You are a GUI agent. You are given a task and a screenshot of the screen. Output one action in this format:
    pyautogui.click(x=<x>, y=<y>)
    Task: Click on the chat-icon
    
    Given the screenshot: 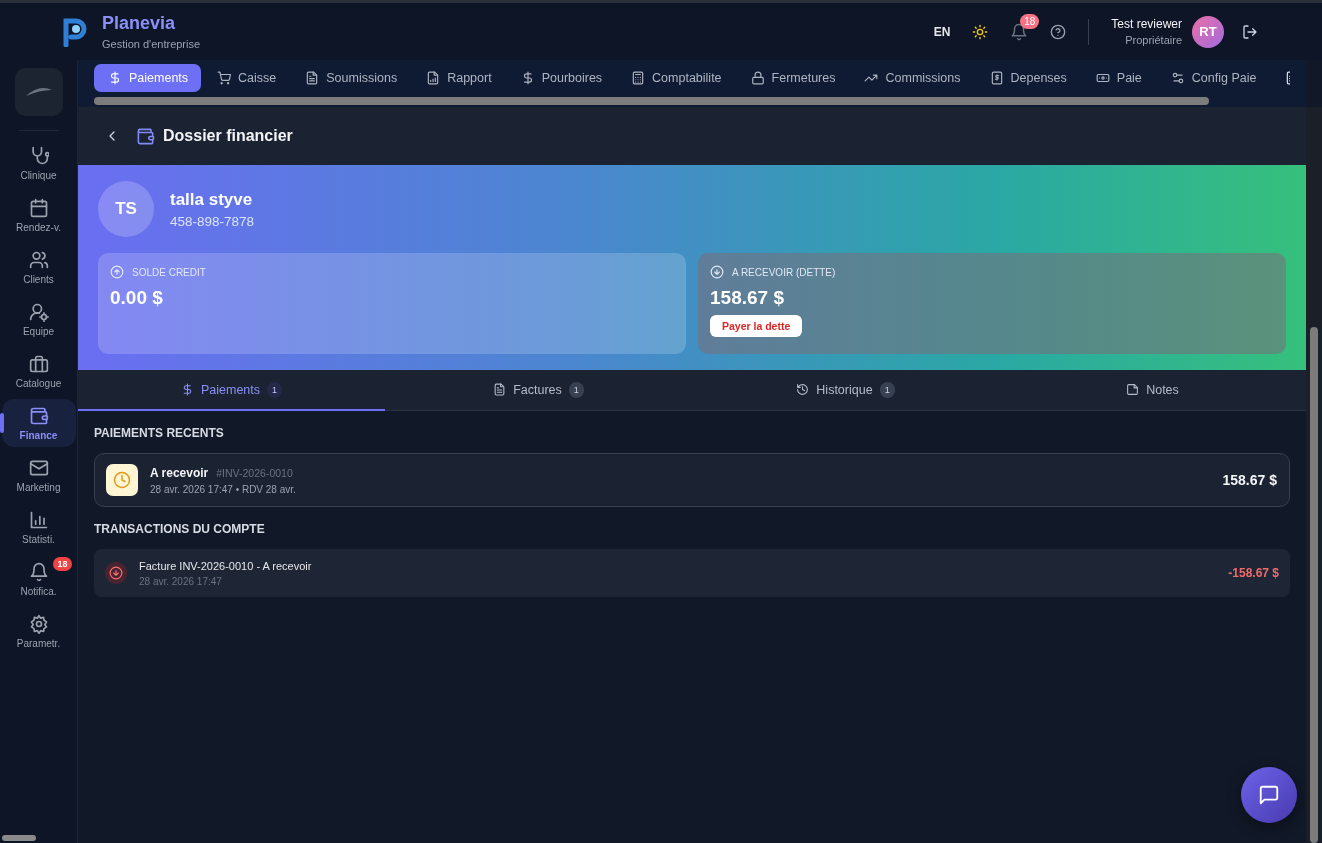 What is the action you would take?
    pyautogui.click(x=1269, y=795)
    